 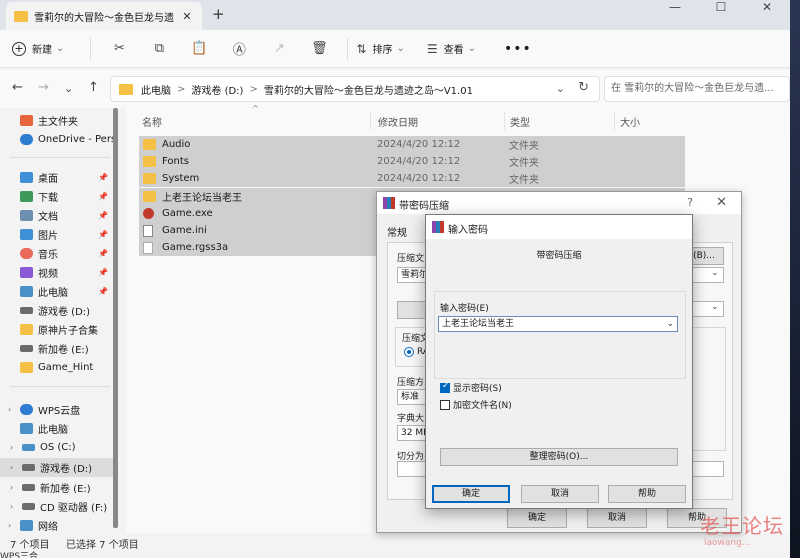 What do you see at coordinates (239, 48) in the screenshot?
I see `rename-icon: Ⓐ` at bounding box center [239, 48].